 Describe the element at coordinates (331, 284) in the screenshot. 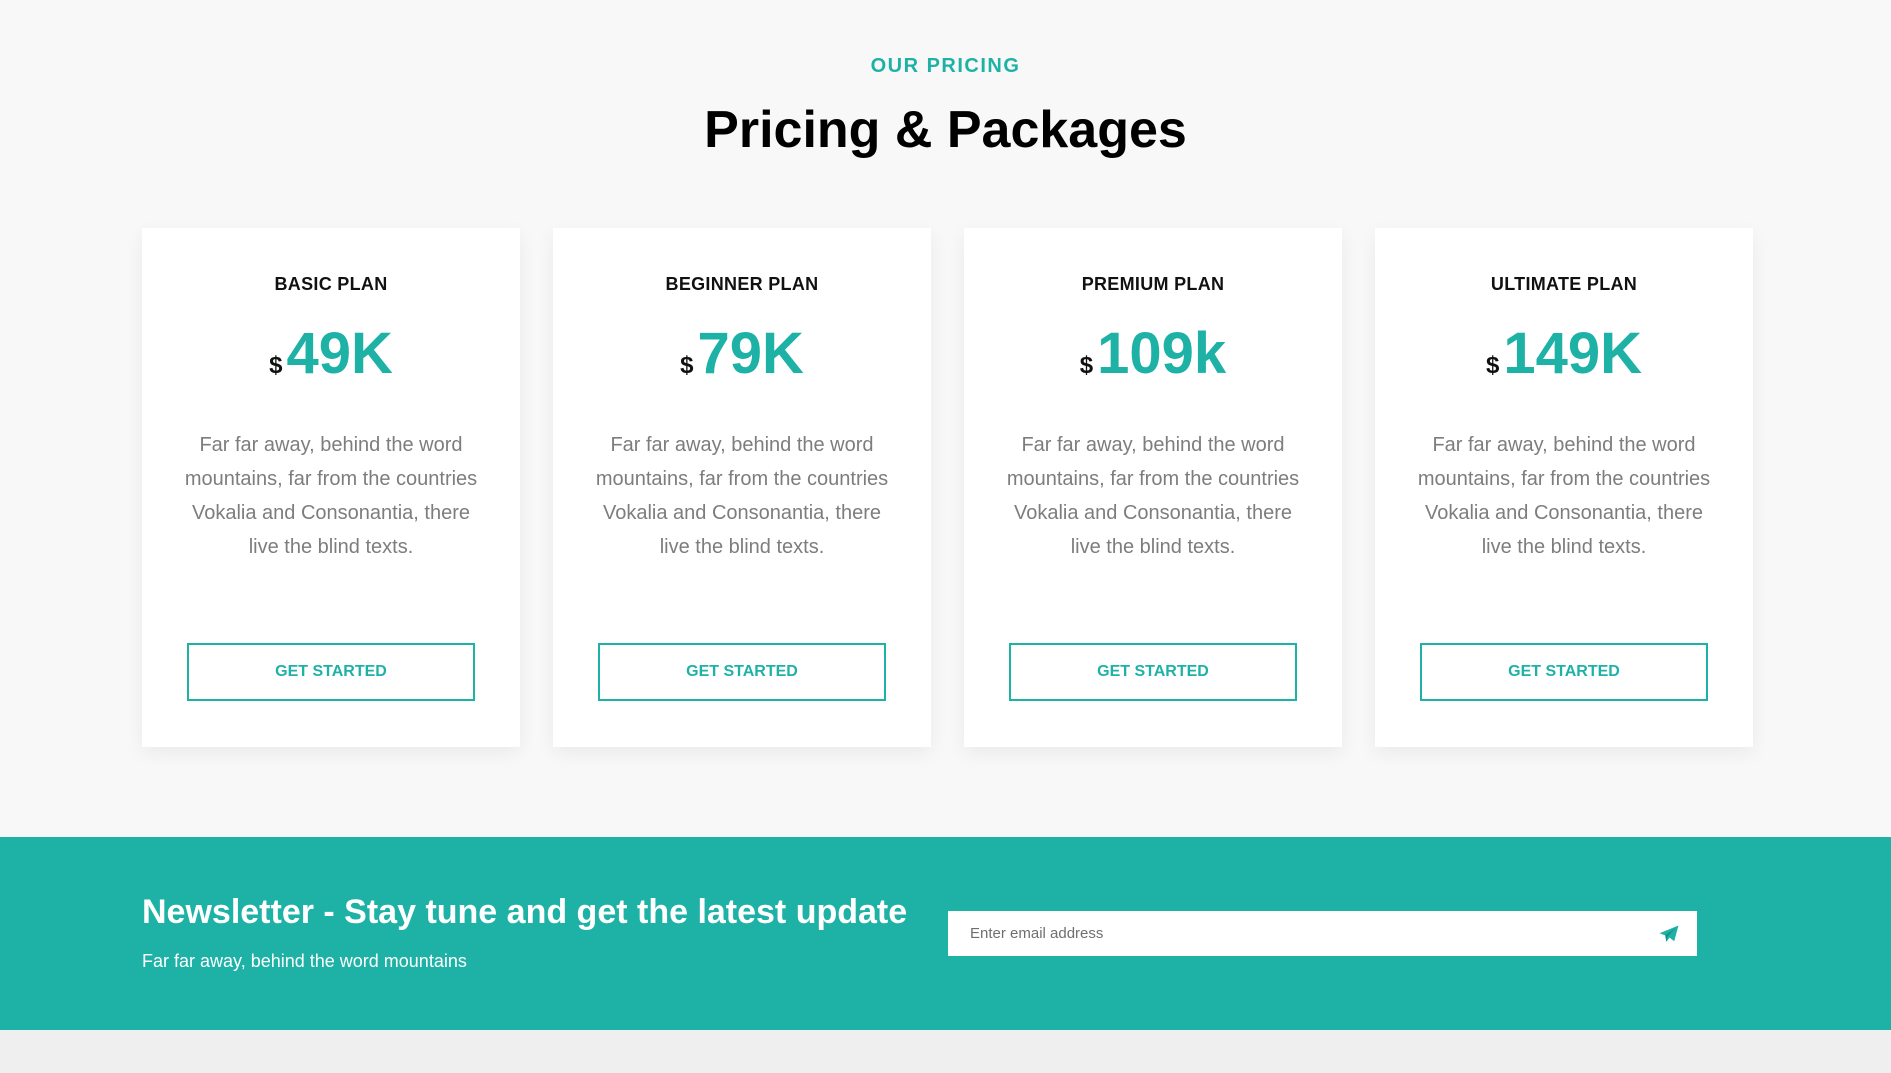

I see `plan-name: BASIC PLAN` at that location.